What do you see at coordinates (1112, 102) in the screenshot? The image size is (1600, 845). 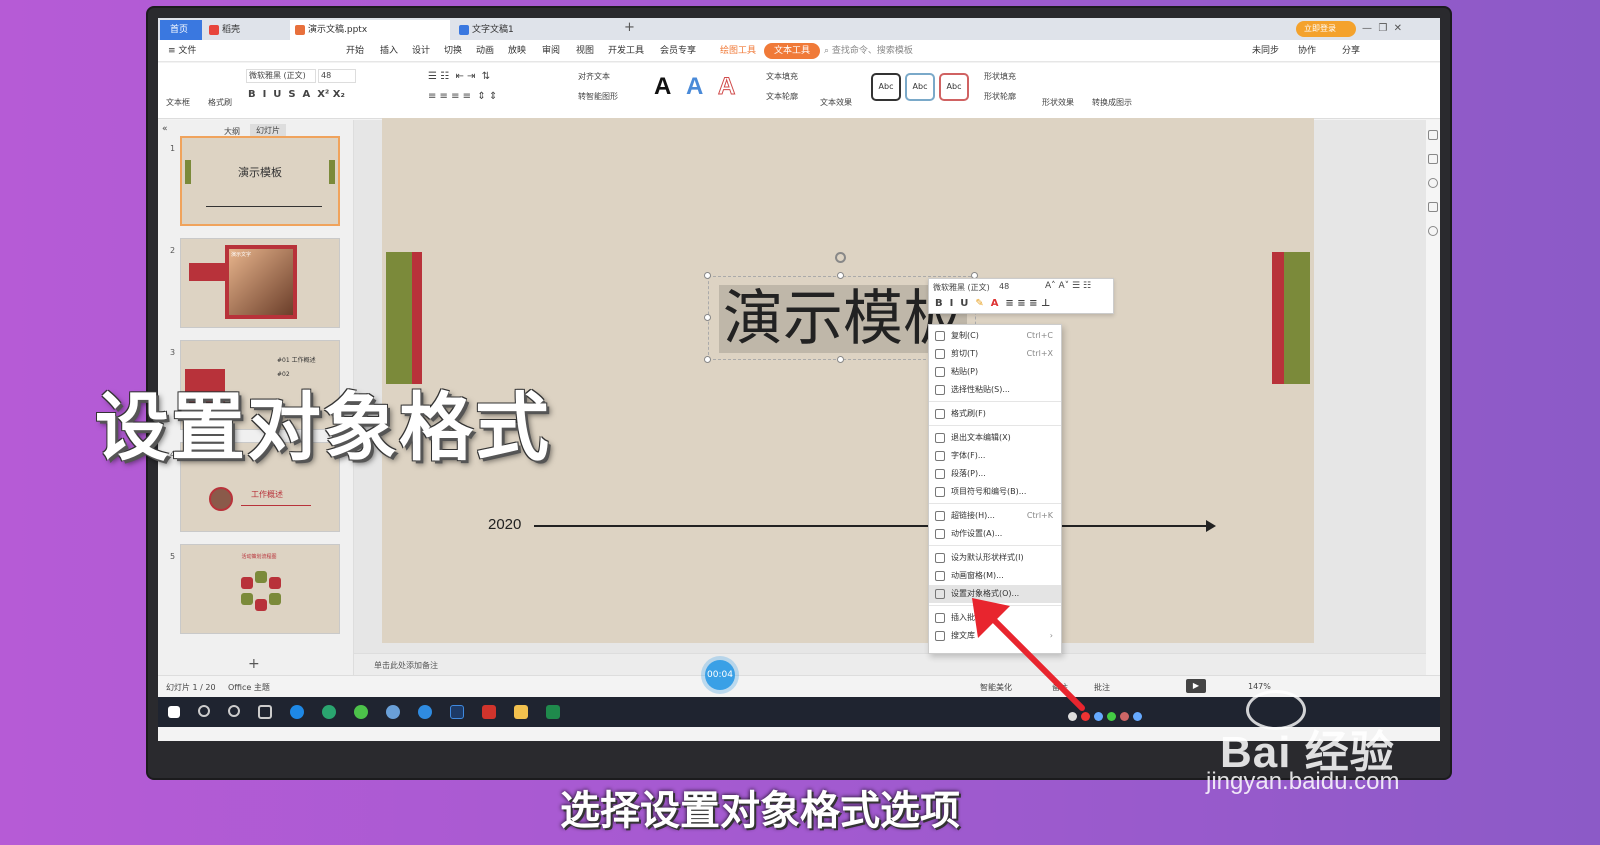 I see `convert-diagram-button: 转换成图示` at bounding box center [1112, 102].